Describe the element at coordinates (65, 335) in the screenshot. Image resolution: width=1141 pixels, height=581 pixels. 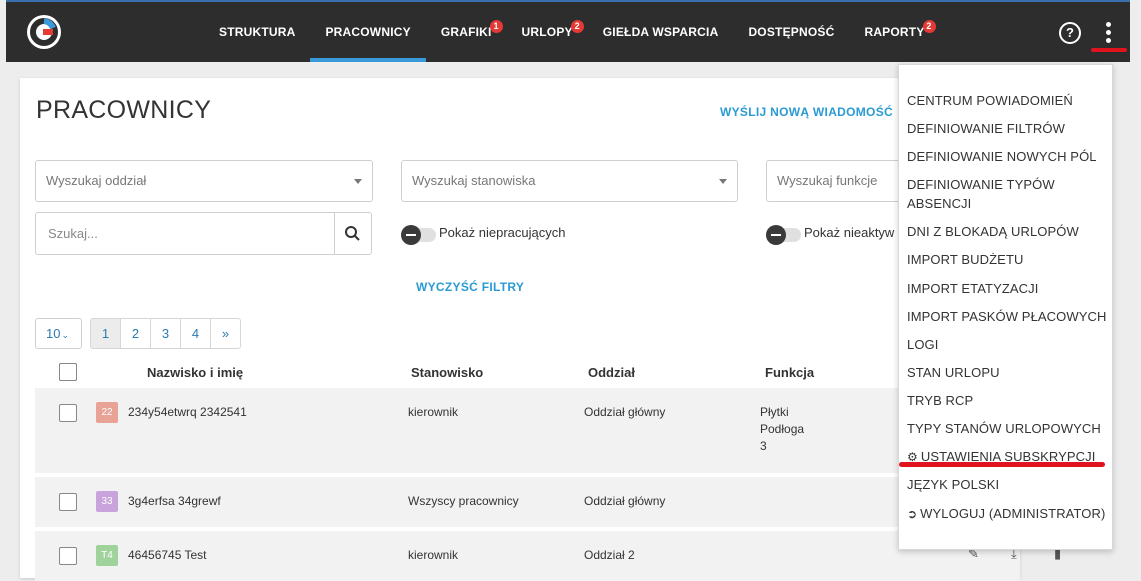
I see `chevron-down-icon: ⌄` at that location.